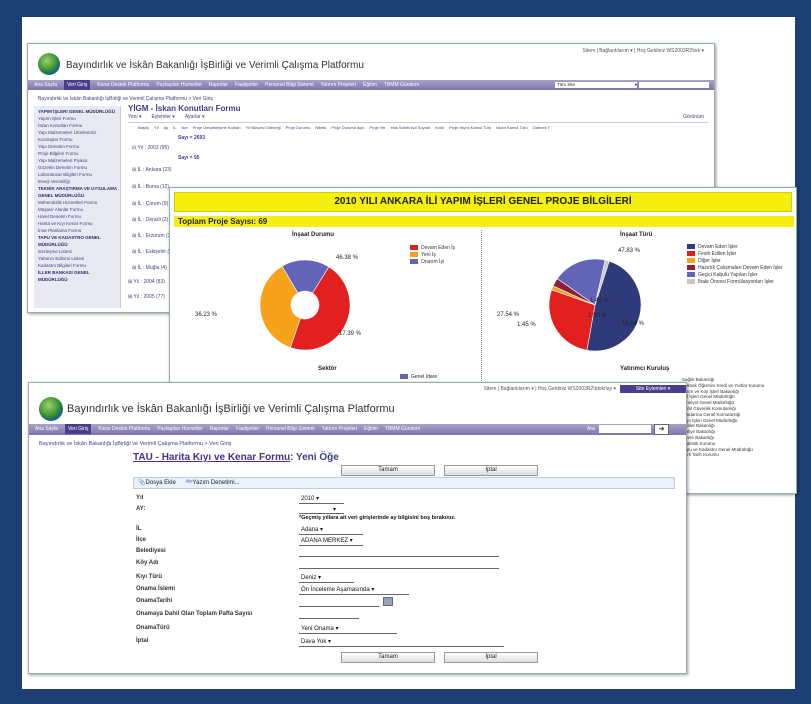  I want to click on column-header: Kodlı, so click(439, 127).